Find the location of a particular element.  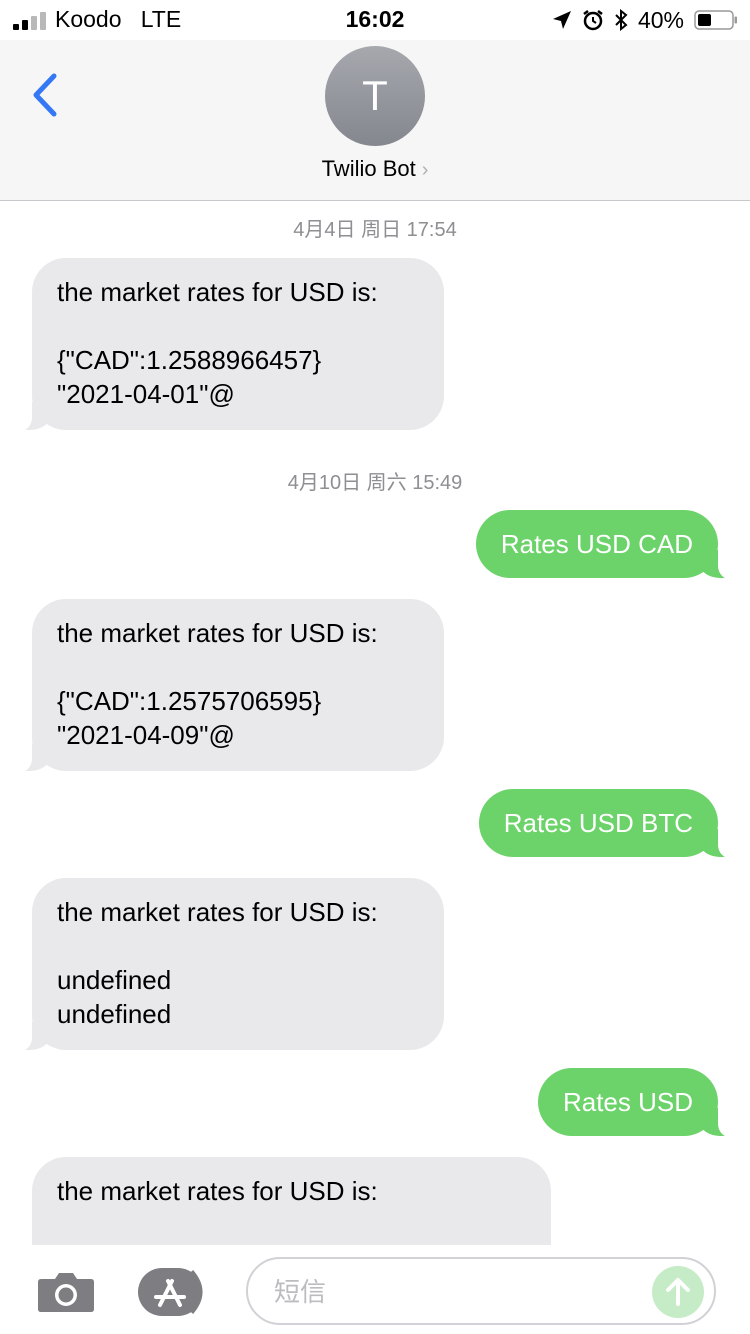

incoming-message: the market rates for USD is: is located at coordinates (291, 1201).